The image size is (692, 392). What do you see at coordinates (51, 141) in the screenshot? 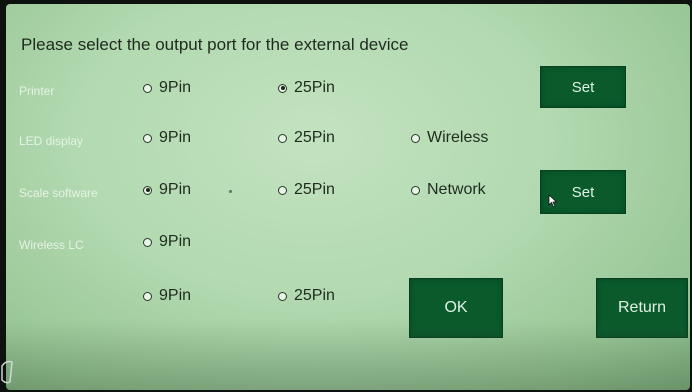
I see `row-label-led-display: LED display` at bounding box center [51, 141].